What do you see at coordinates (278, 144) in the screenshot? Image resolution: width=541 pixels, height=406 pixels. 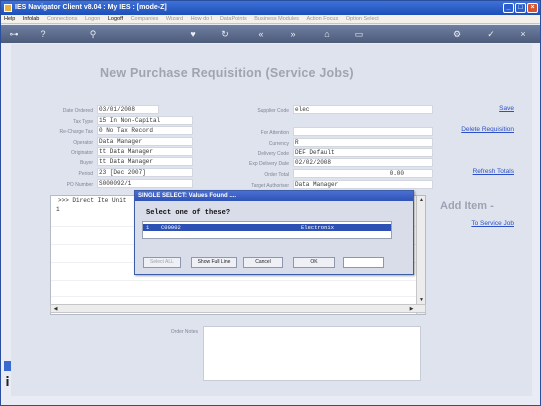 I see `label-currency: Currency` at bounding box center [278, 144].